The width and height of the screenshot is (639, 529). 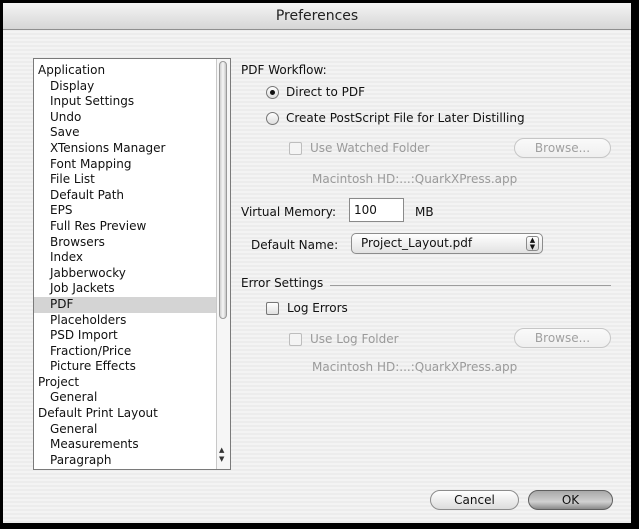 I want to click on list-scrollbar: ▲ ▼, so click(x=223, y=264).